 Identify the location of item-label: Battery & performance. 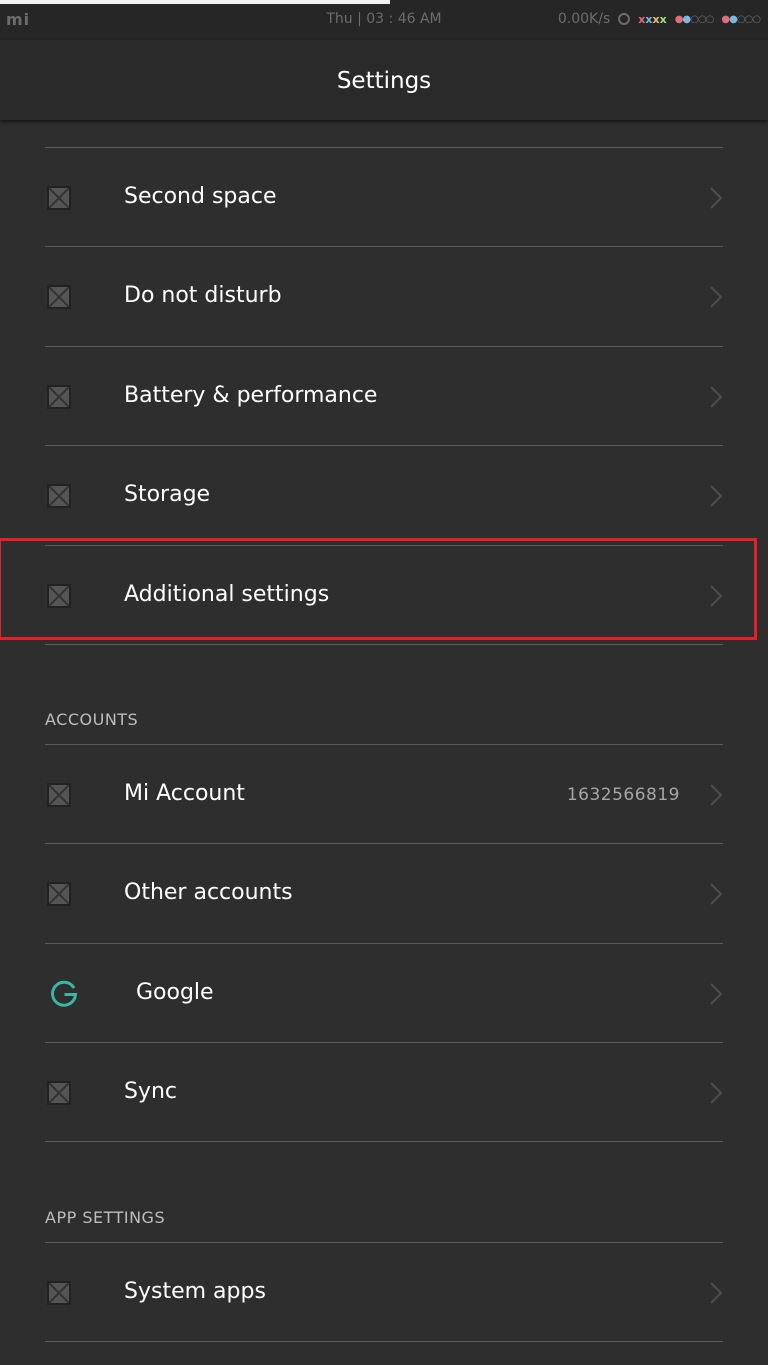
(251, 395).